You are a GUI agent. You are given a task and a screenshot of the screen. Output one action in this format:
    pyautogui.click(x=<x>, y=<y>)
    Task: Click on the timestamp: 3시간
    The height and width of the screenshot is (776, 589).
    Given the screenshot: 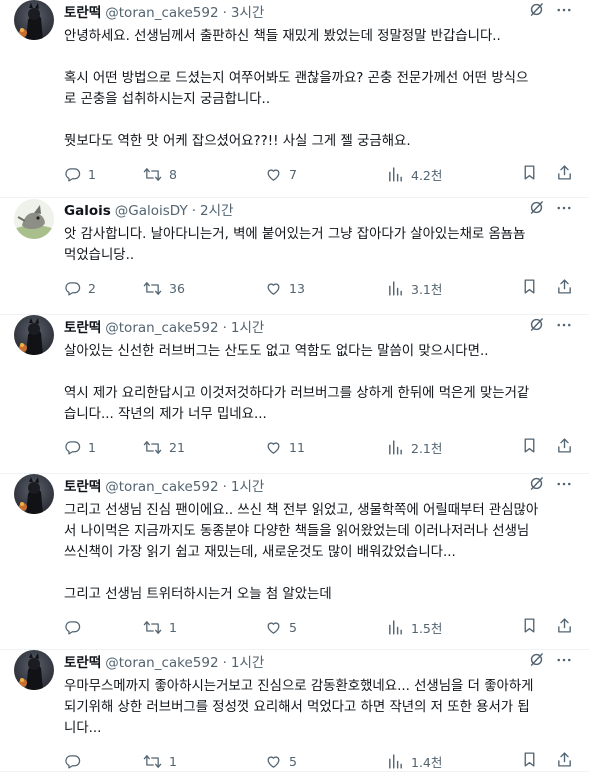 What is the action you would take?
    pyautogui.click(x=247, y=13)
    